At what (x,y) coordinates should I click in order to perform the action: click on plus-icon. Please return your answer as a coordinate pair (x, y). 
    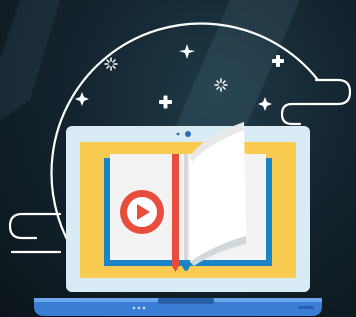
    Looking at the image, I should click on (165, 102).